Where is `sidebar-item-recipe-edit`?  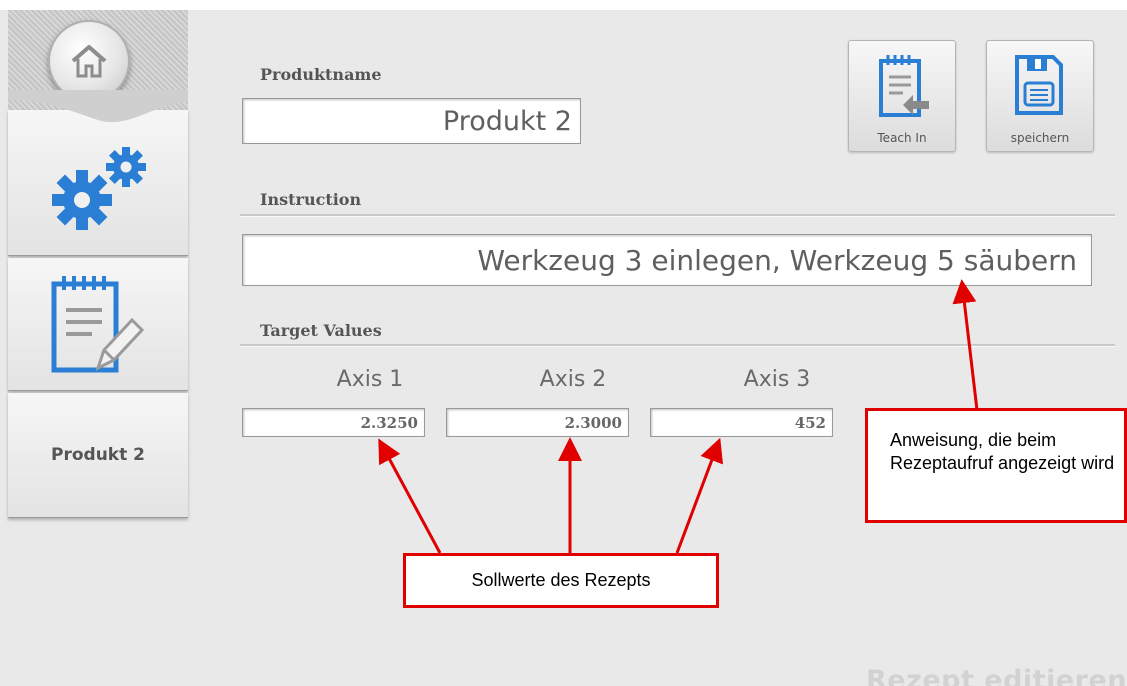 sidebar-item-recipe-edit is located at coordinates (98, 324).